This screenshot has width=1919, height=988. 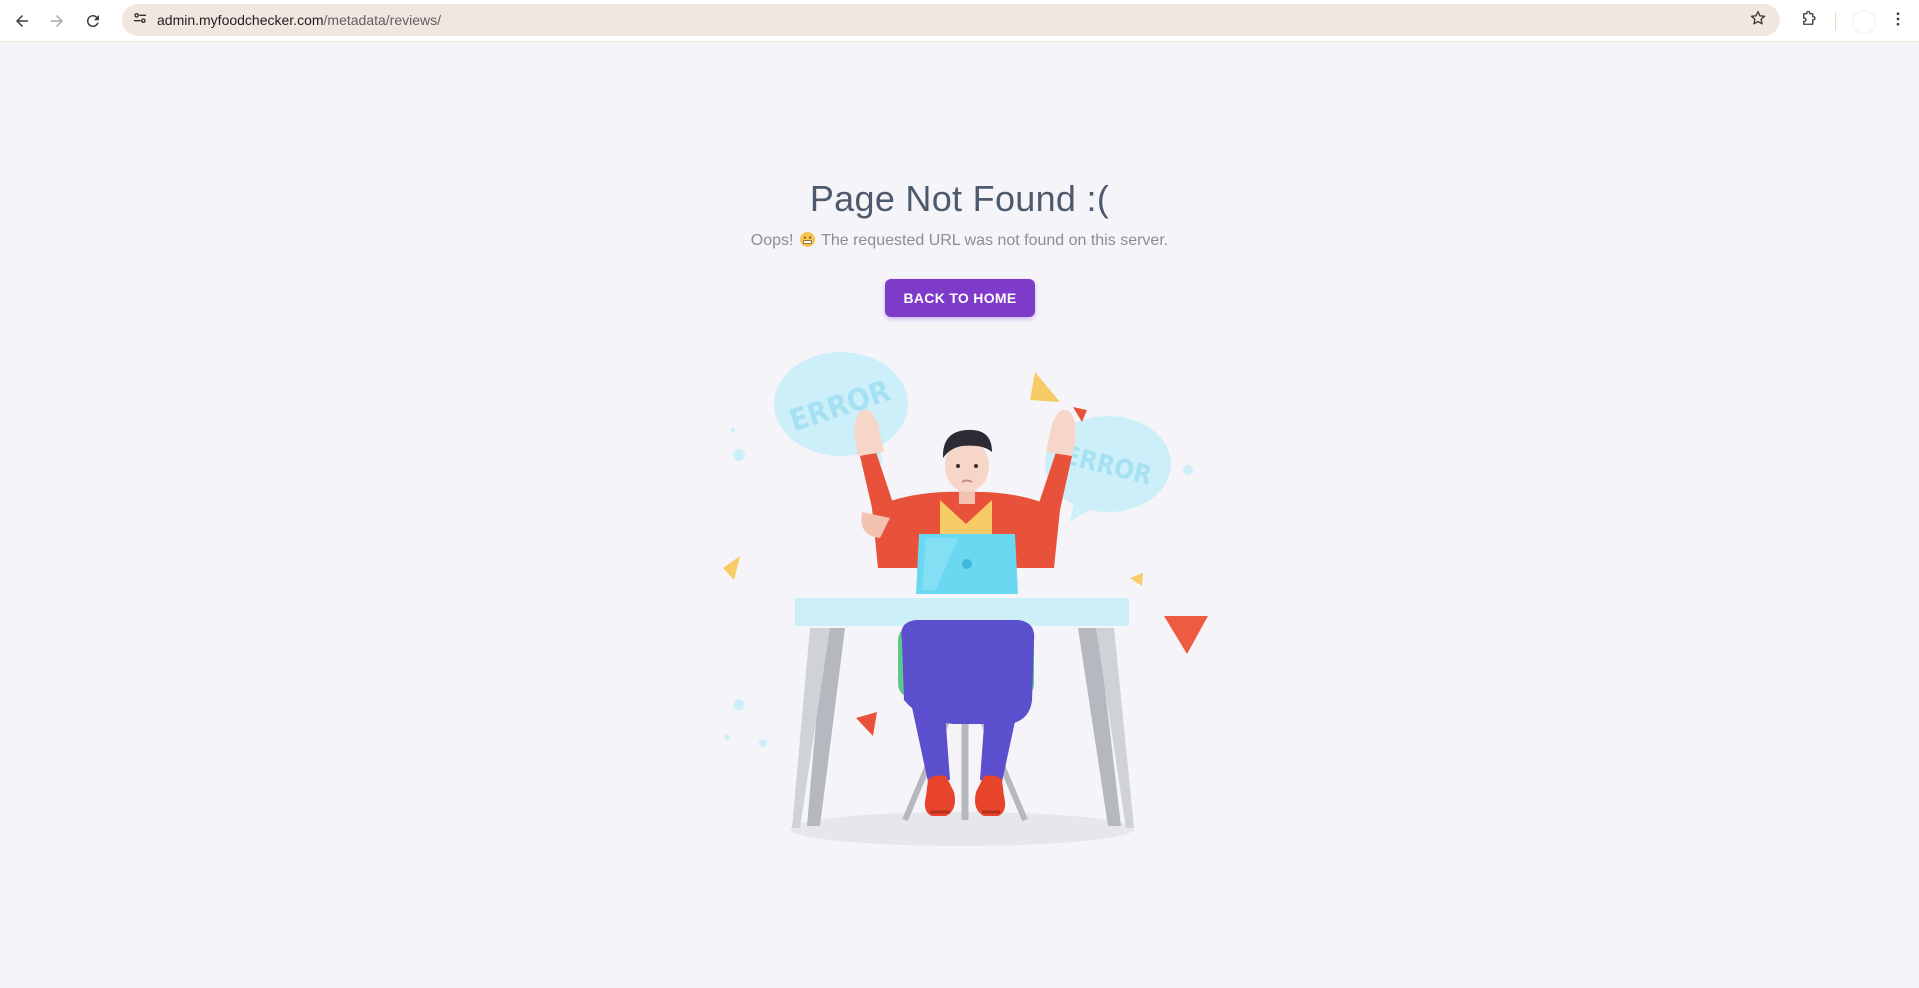 I want to click on forward-button, so click(x=57, y=21).